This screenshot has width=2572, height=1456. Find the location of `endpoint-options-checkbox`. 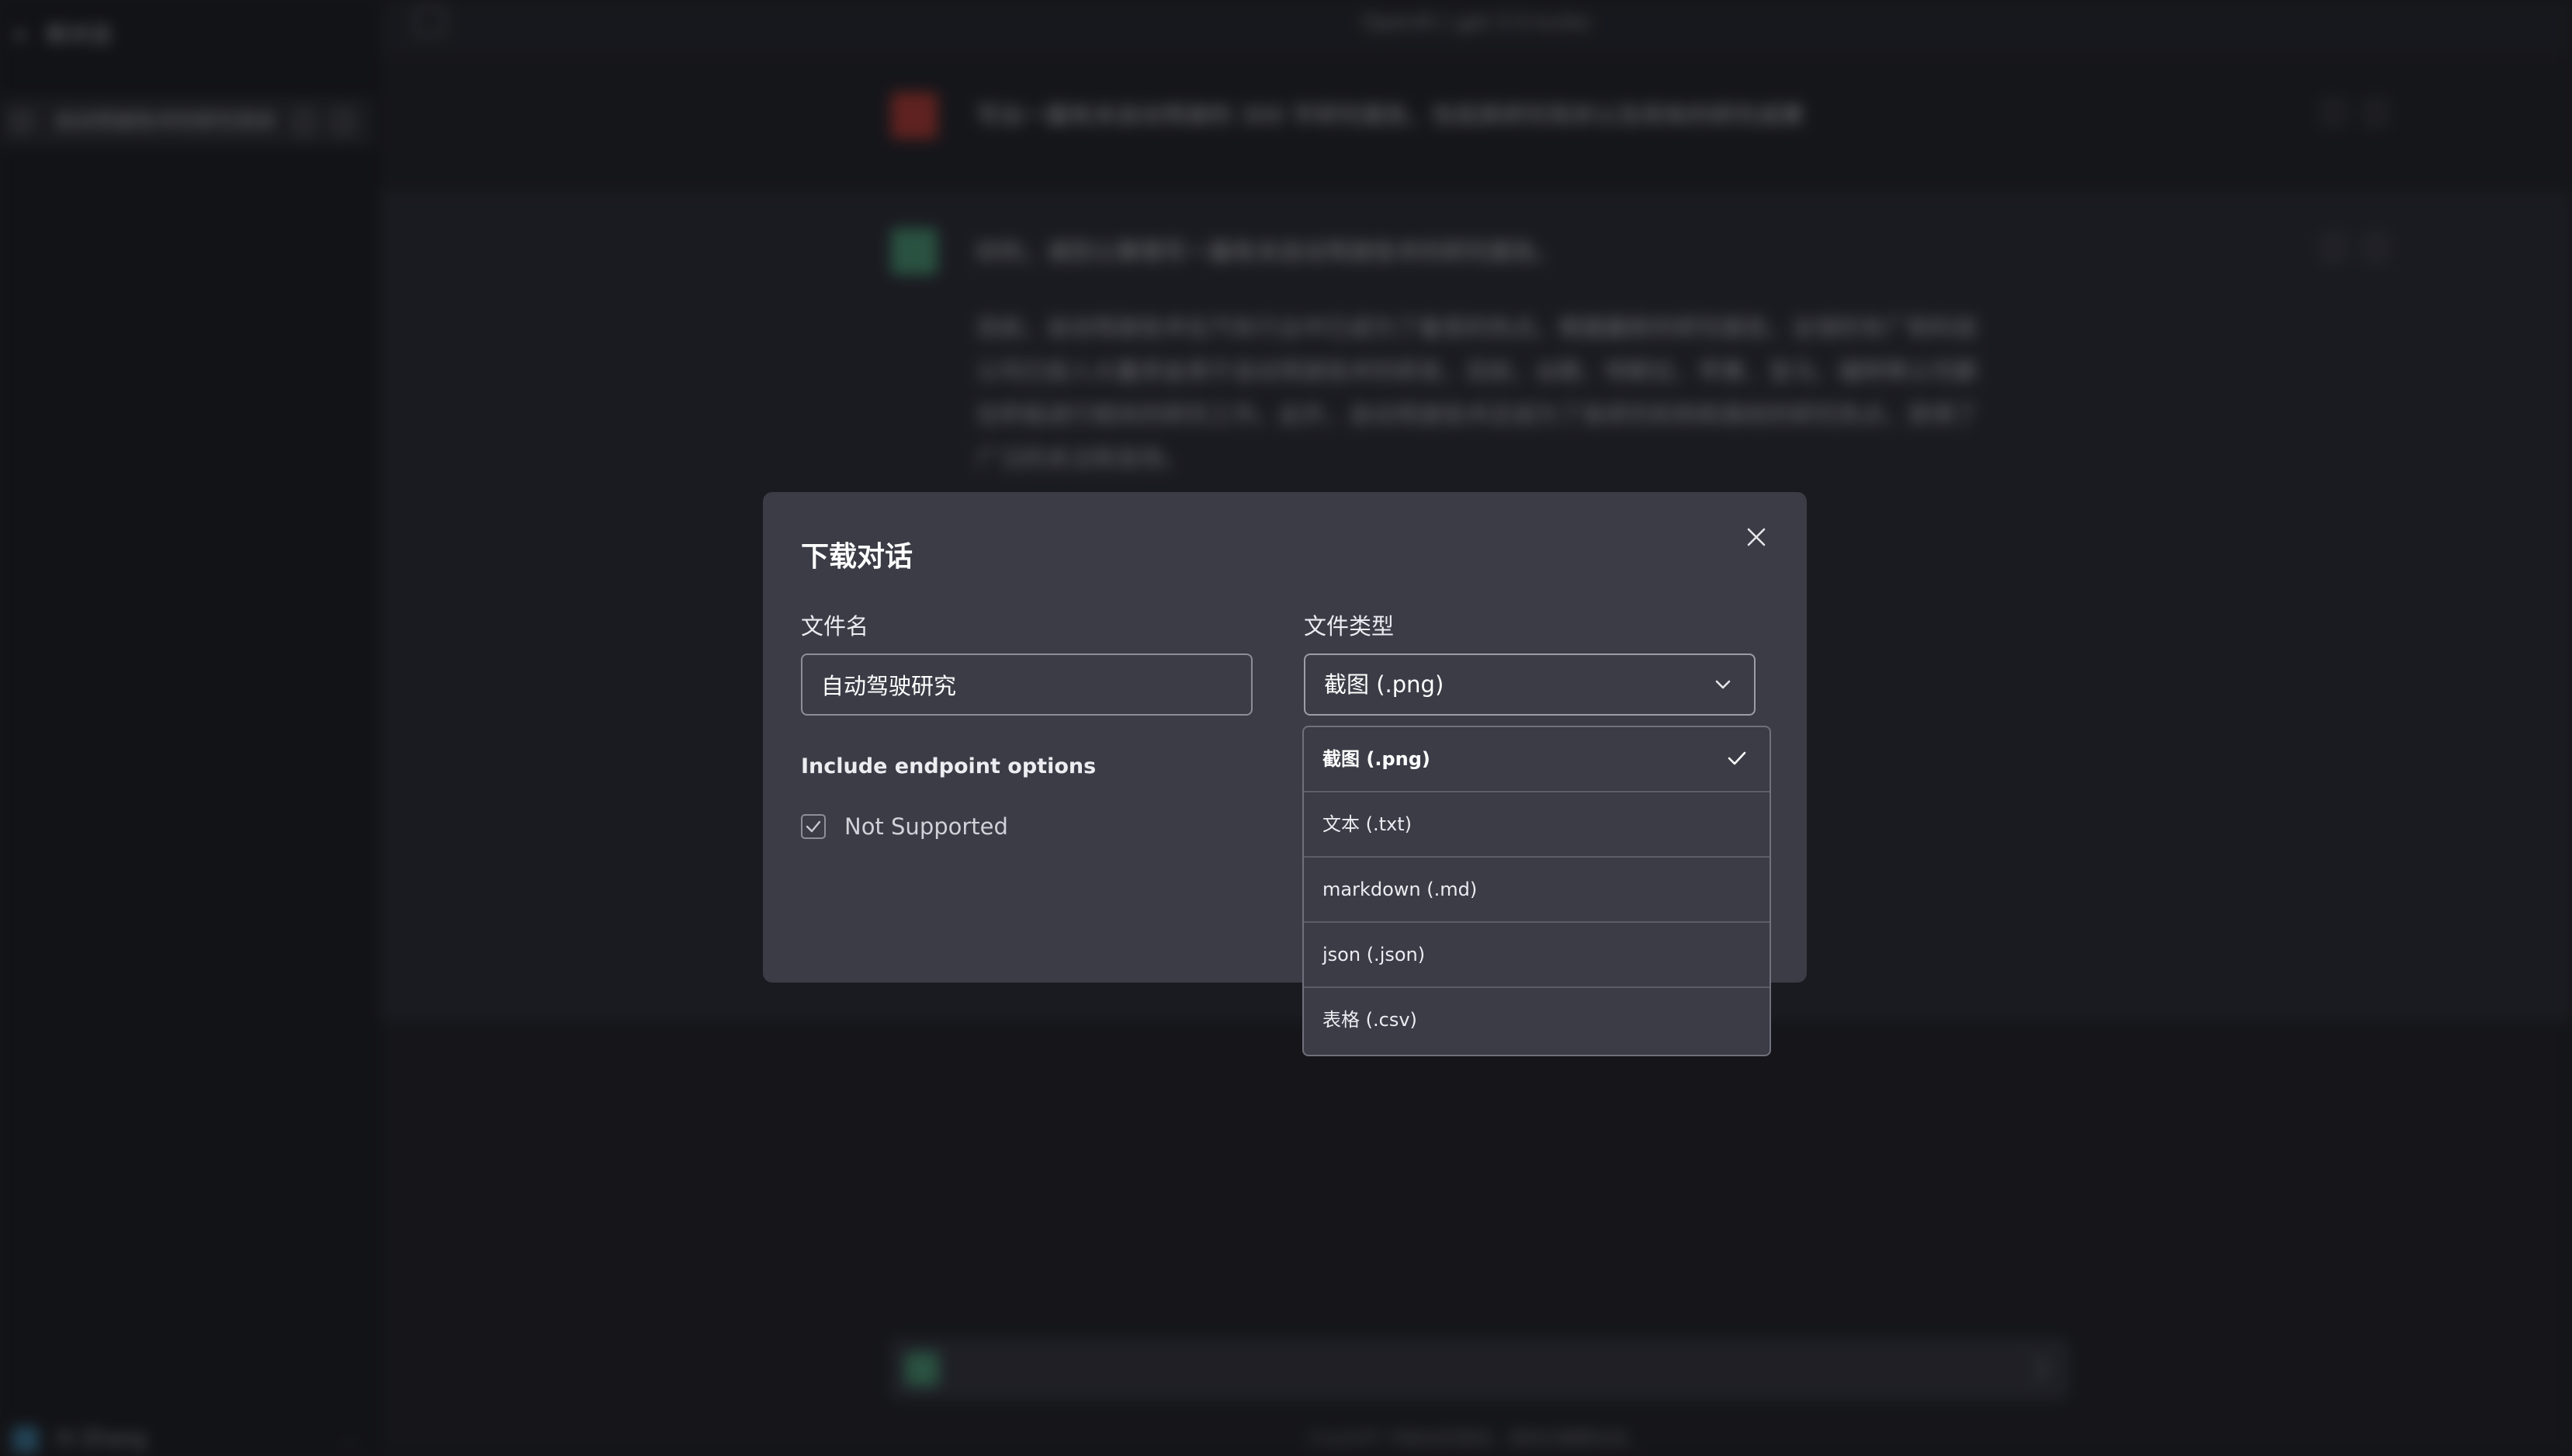

endpoint-options-checkbox is located at coordinates (813, 827).